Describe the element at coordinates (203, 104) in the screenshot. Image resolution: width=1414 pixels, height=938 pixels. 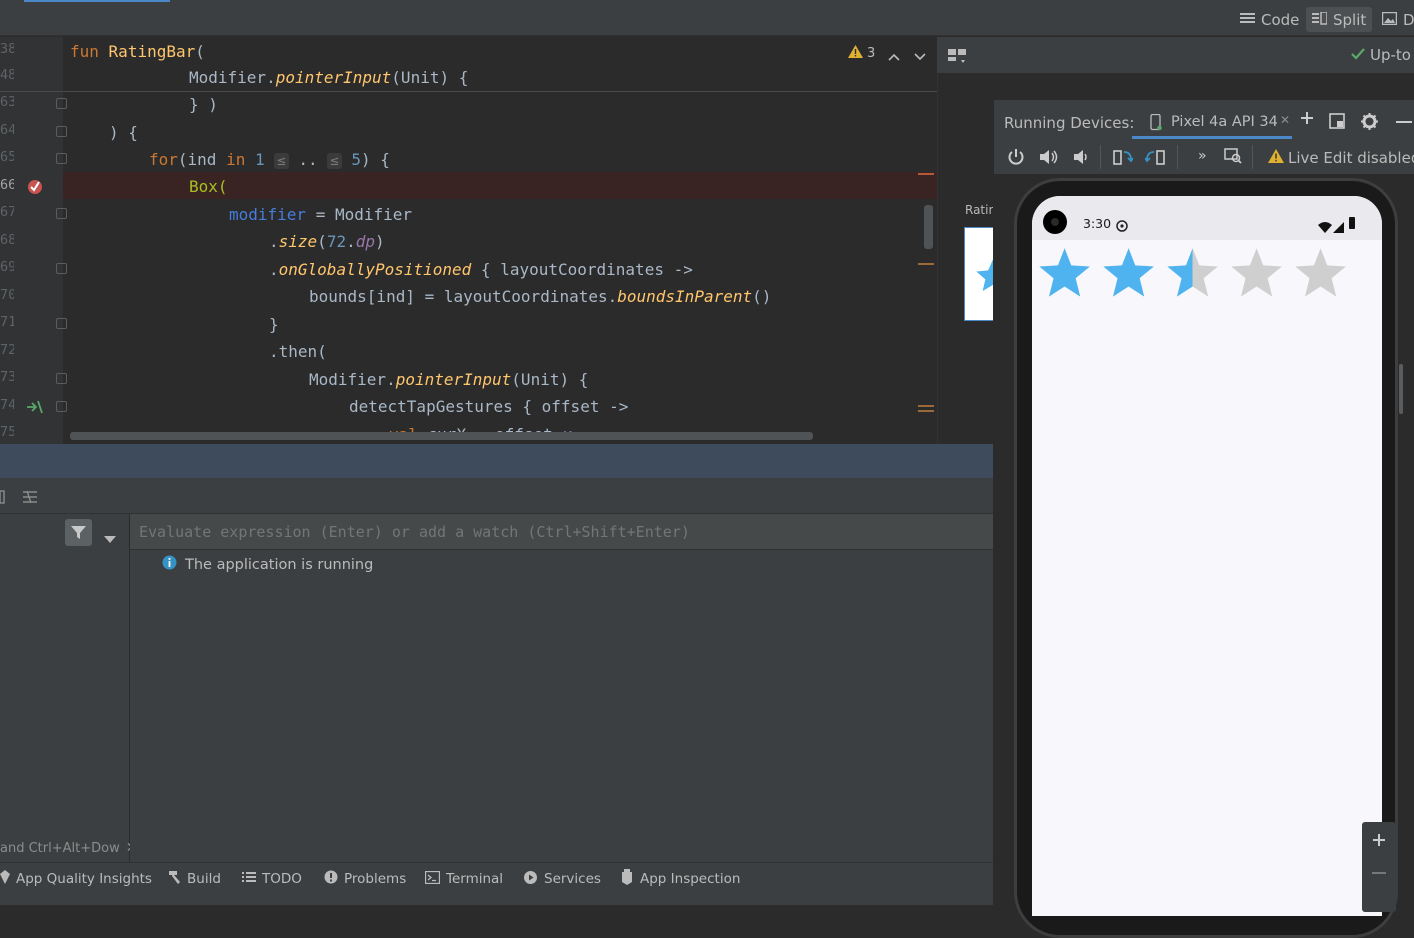
I see `code-line: } )` at that location.